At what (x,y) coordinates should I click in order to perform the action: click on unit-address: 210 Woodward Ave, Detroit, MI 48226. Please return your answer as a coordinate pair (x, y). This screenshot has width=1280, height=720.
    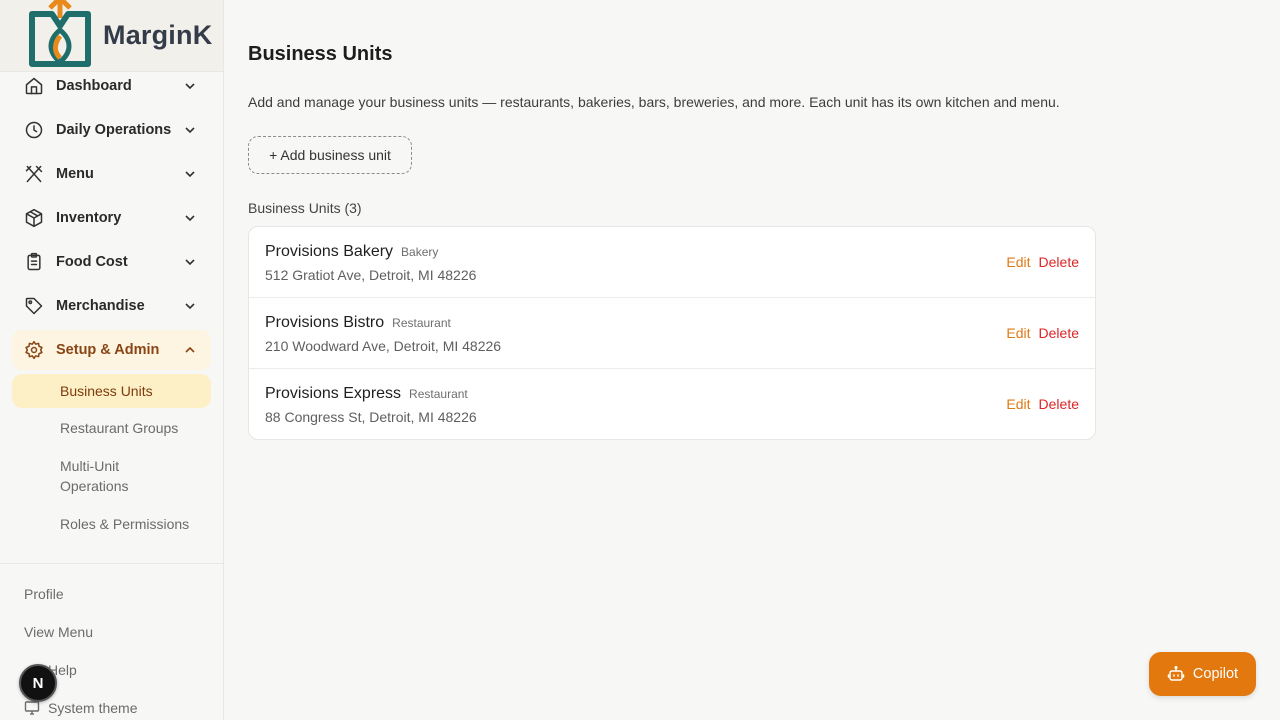
    Looking at the image, I should click on (383, 346).